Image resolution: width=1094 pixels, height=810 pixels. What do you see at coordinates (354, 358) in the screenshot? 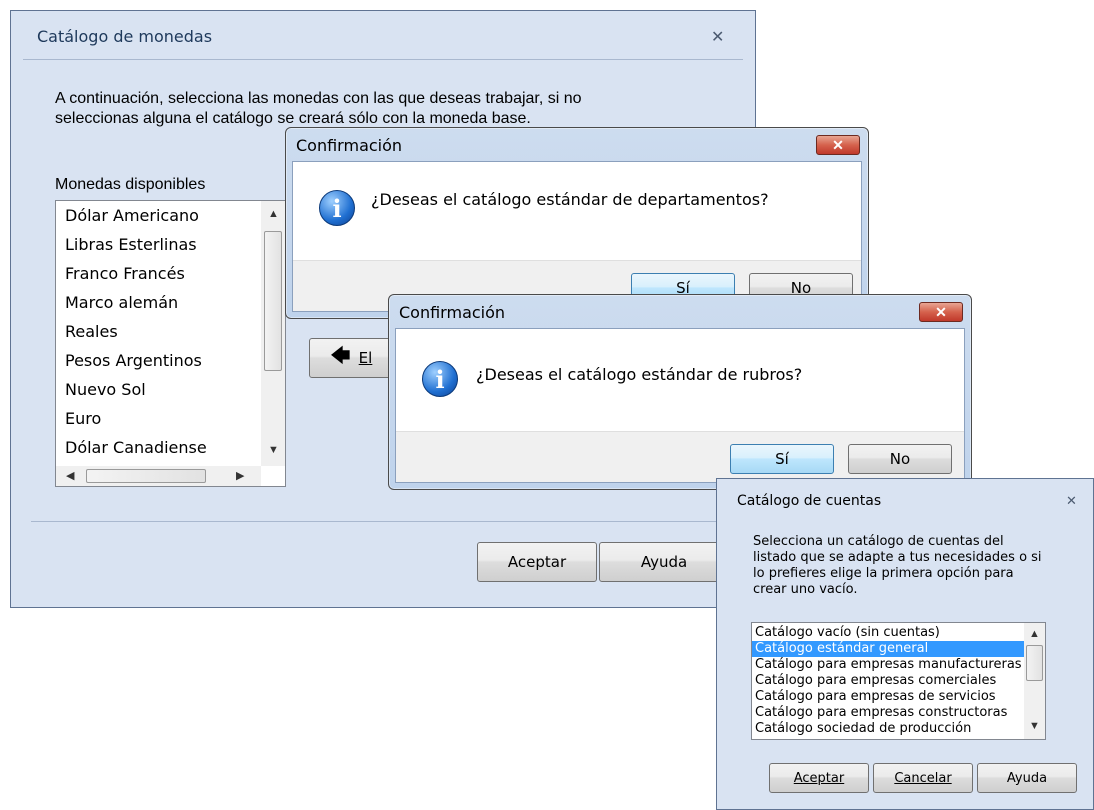
I see `eliminar-button: 🡄 El` at bounding box center [354, 358].